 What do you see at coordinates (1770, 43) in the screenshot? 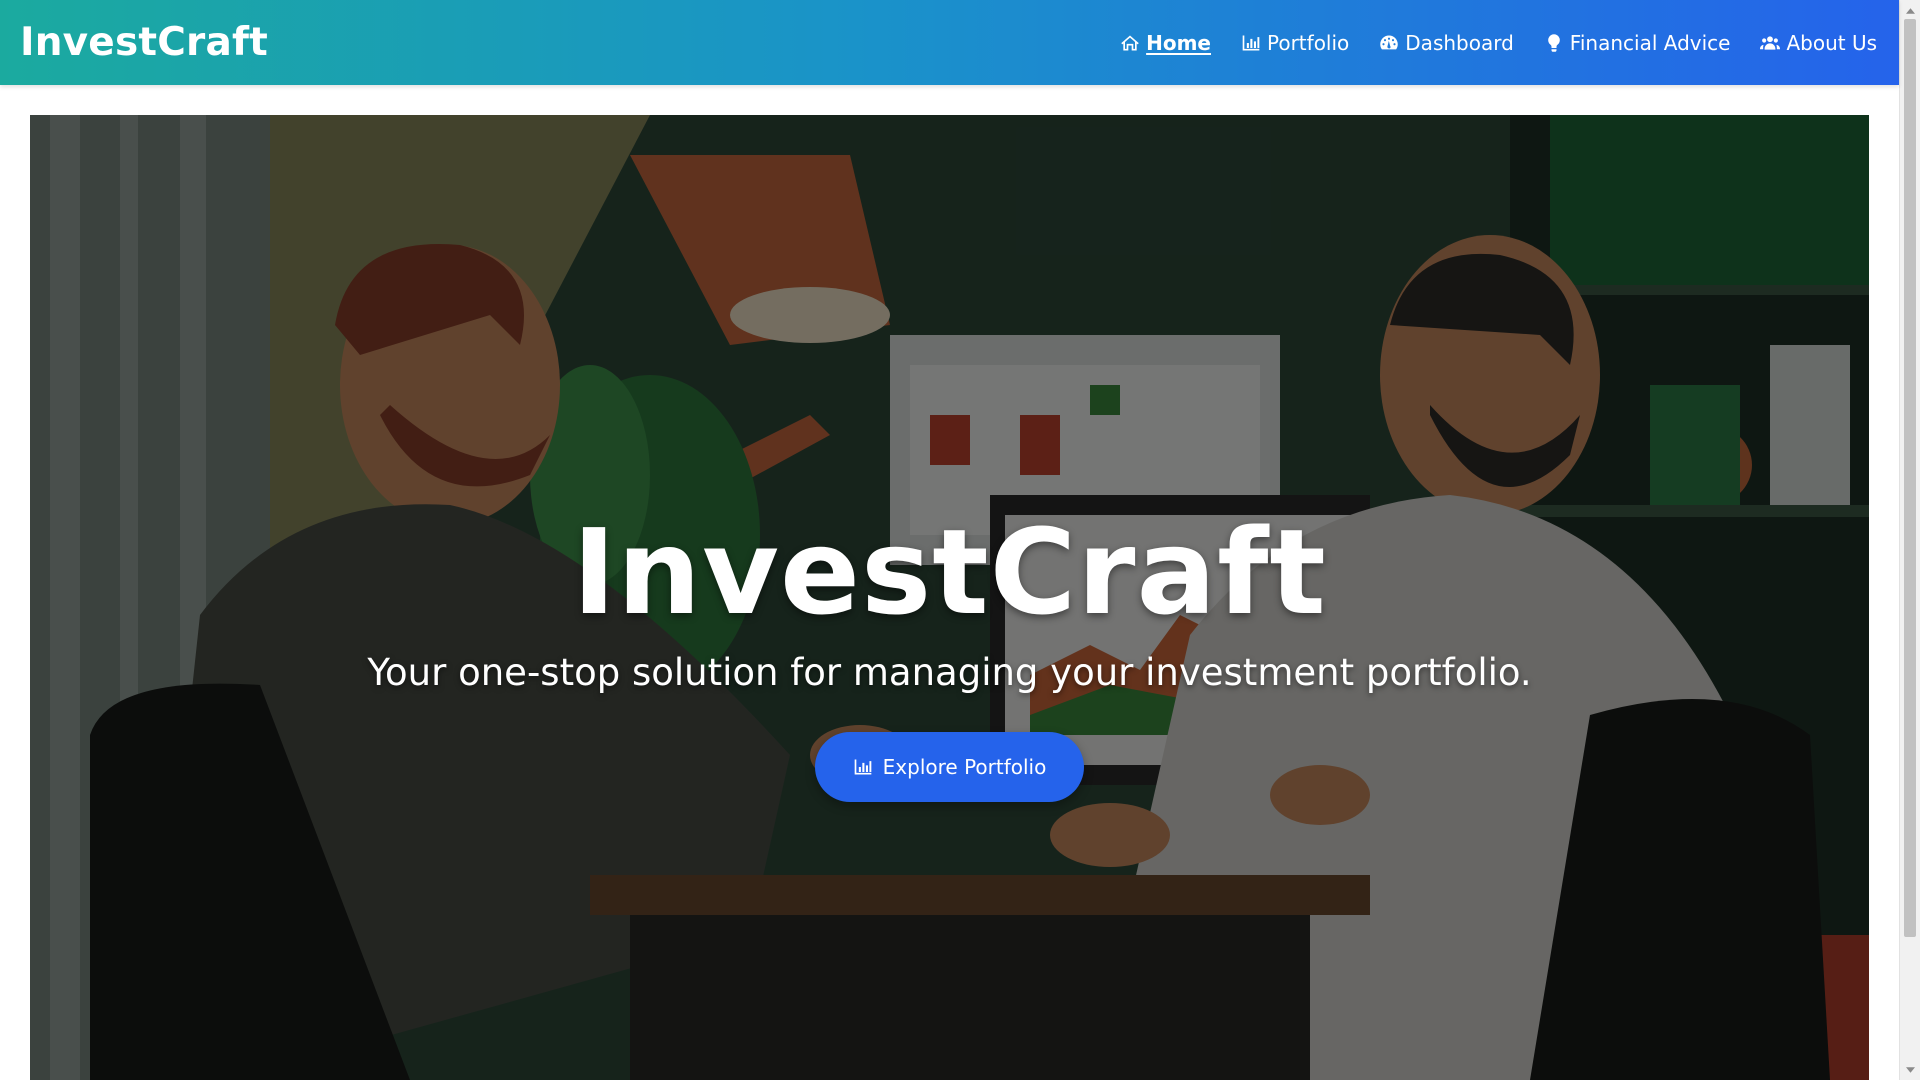
I see `users-icon` at bounding box center [1770, 43].